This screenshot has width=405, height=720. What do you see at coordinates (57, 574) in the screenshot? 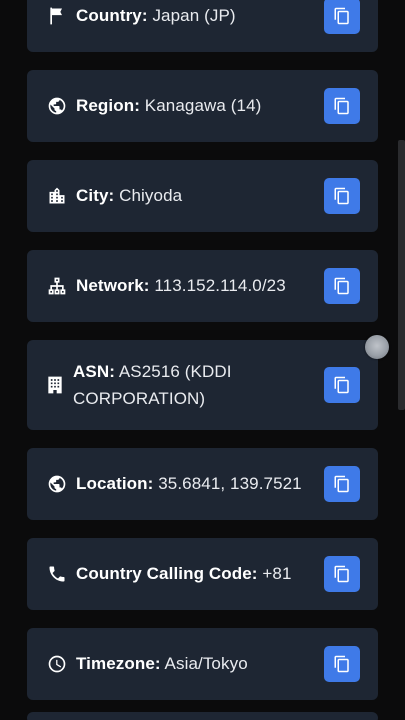
I see `phone-icon` at bounding box center [57, 574].